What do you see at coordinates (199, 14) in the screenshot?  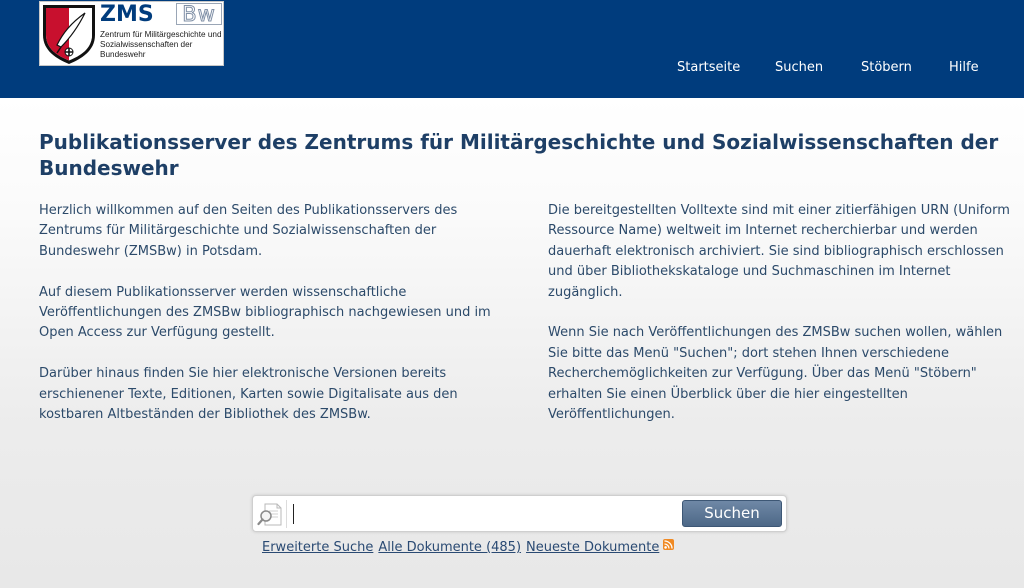 I see `logo-brand-suffix: Bw` at bounding box center [199, 14].